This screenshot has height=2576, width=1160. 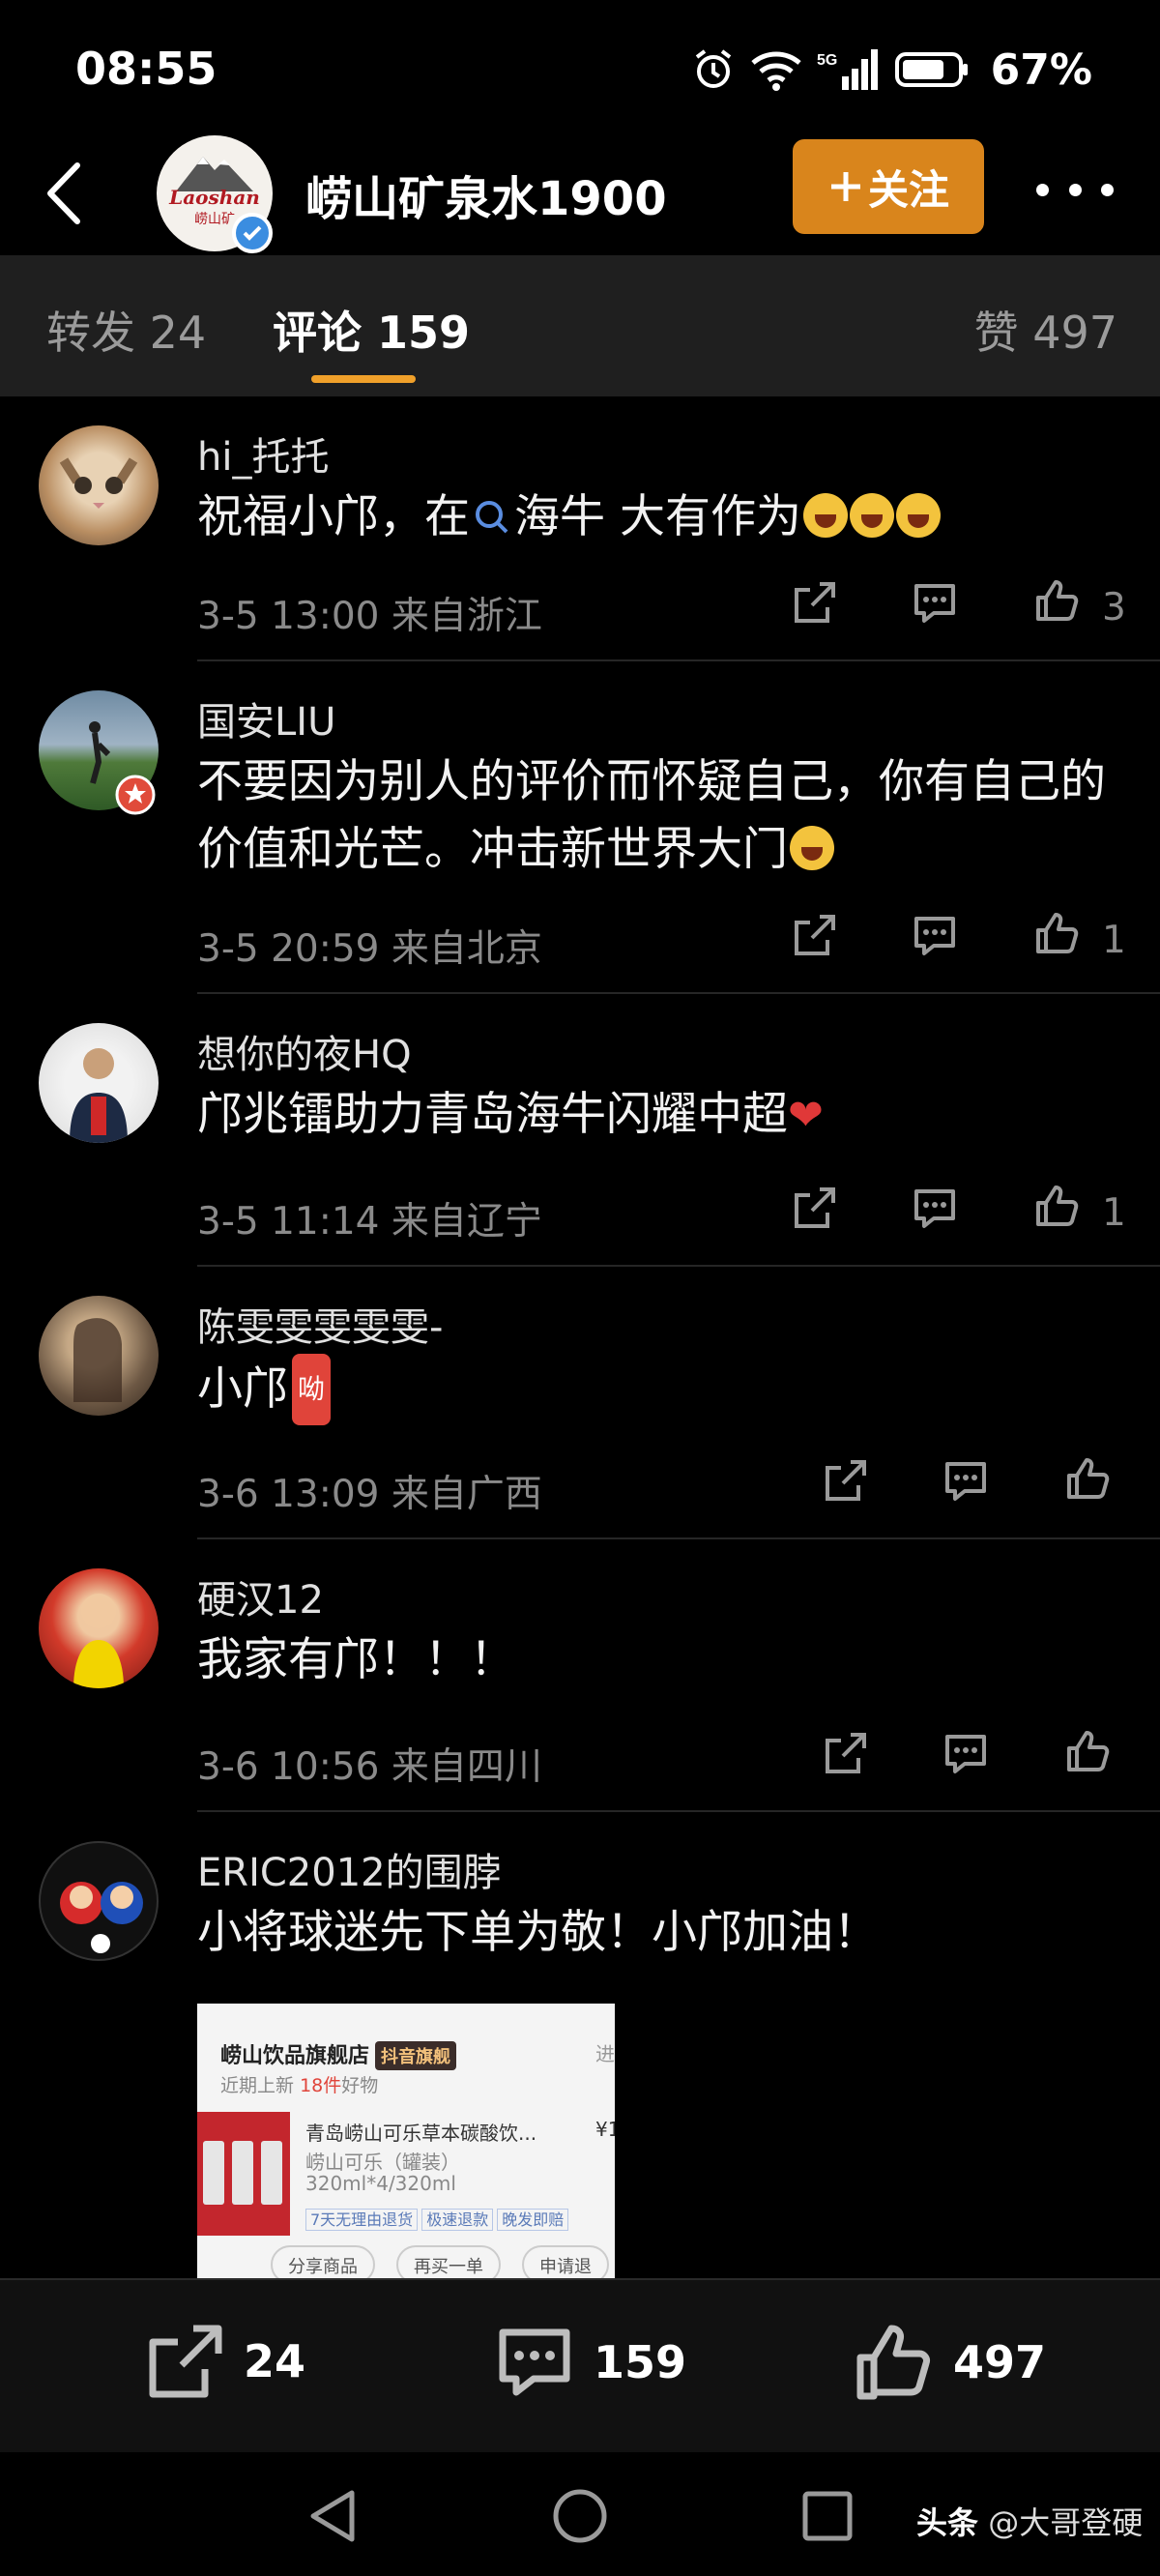 I want to click on comment-date: 3-5 13:00, so click(x=289, y=616).